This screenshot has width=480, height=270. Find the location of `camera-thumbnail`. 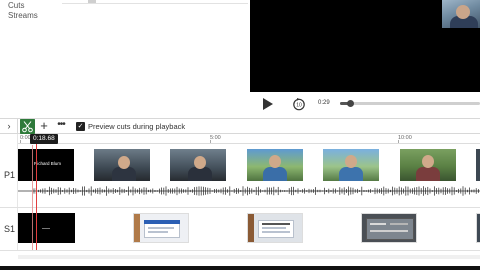

camera-thumbnail is located at coordinates (461, 14).